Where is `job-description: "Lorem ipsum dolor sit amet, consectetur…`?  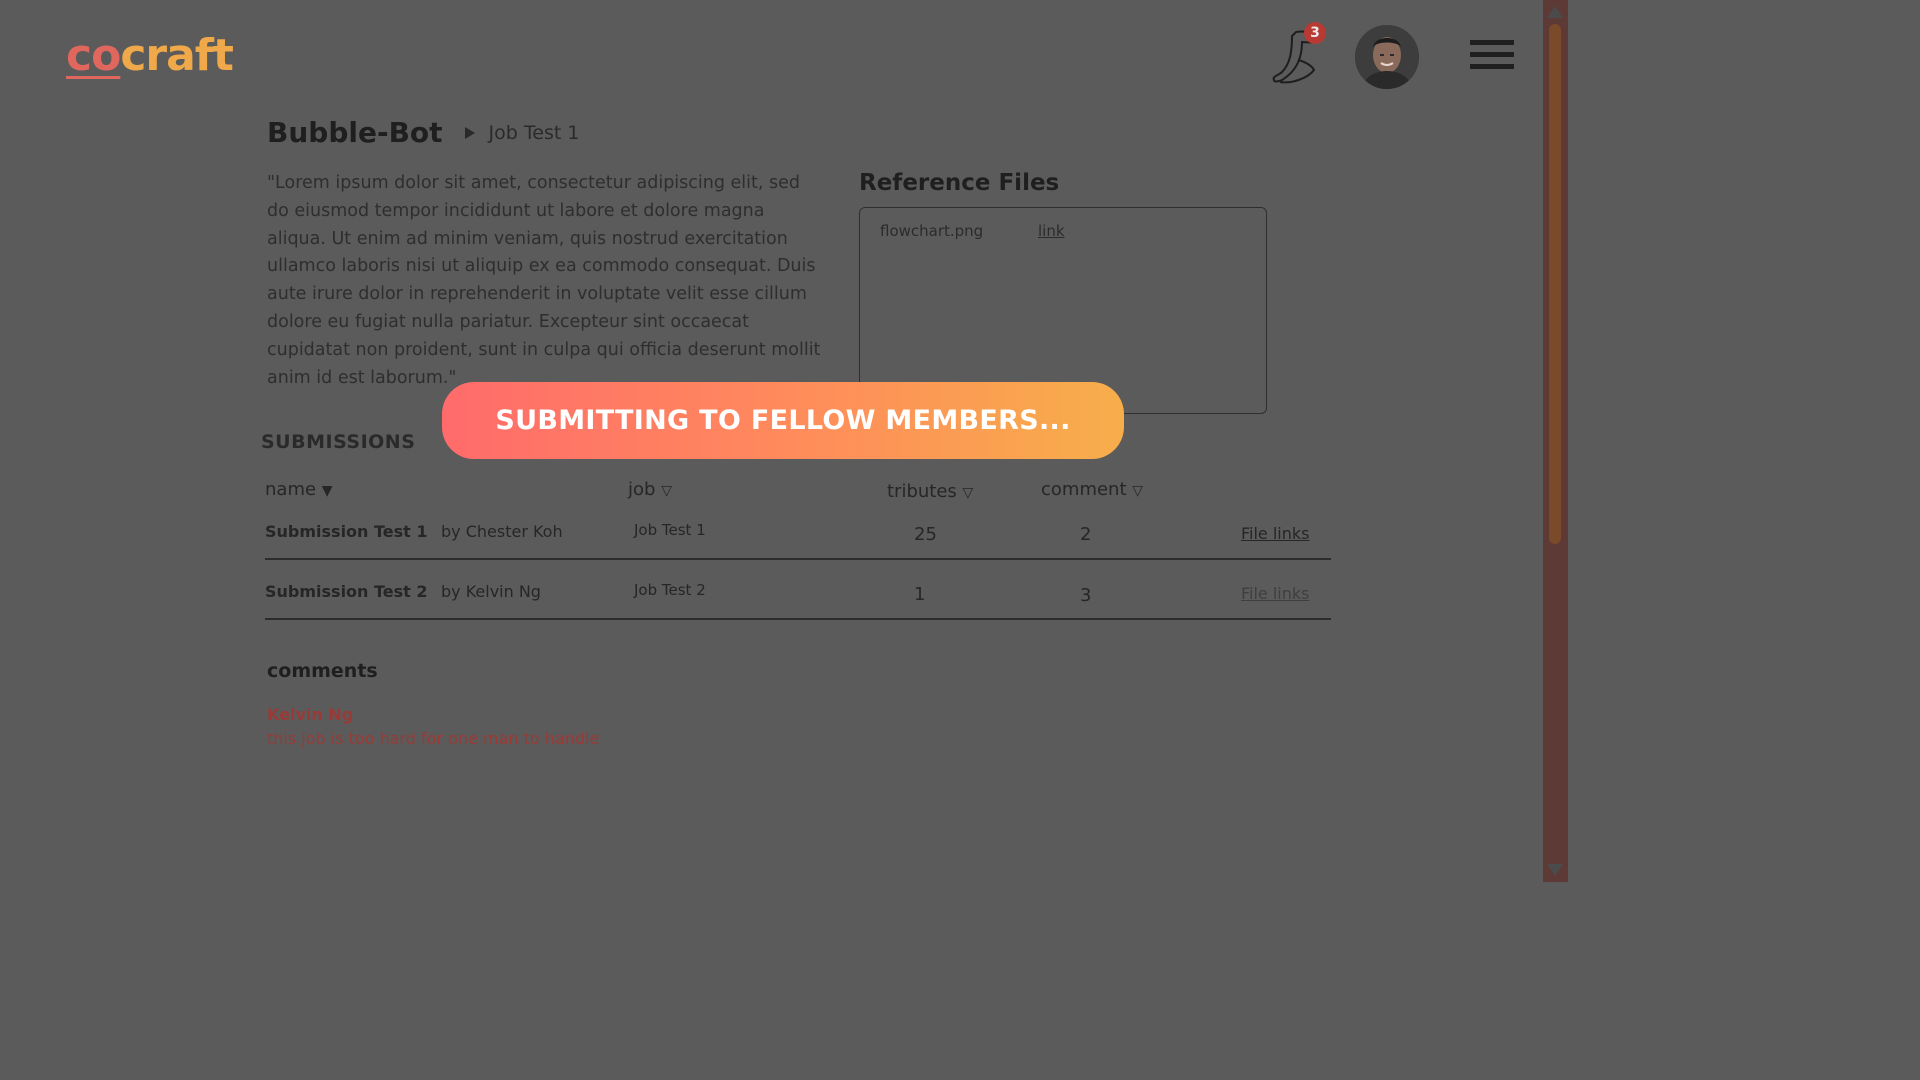 job-description: "Lorem ipsum dolor sit amet, consectetur… is located at coordinates (544, 280).